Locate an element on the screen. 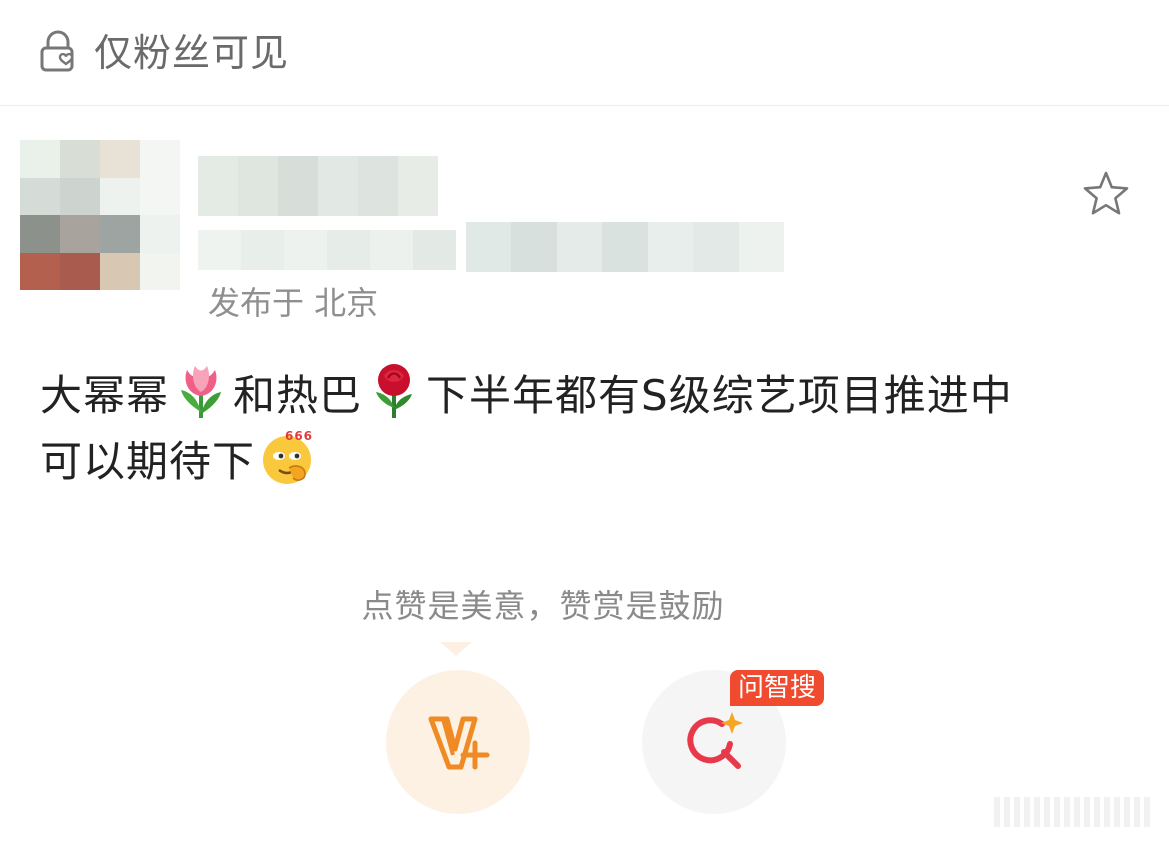  visibility-label: 仅粉丝可见 is located at coordinates (192, 53).